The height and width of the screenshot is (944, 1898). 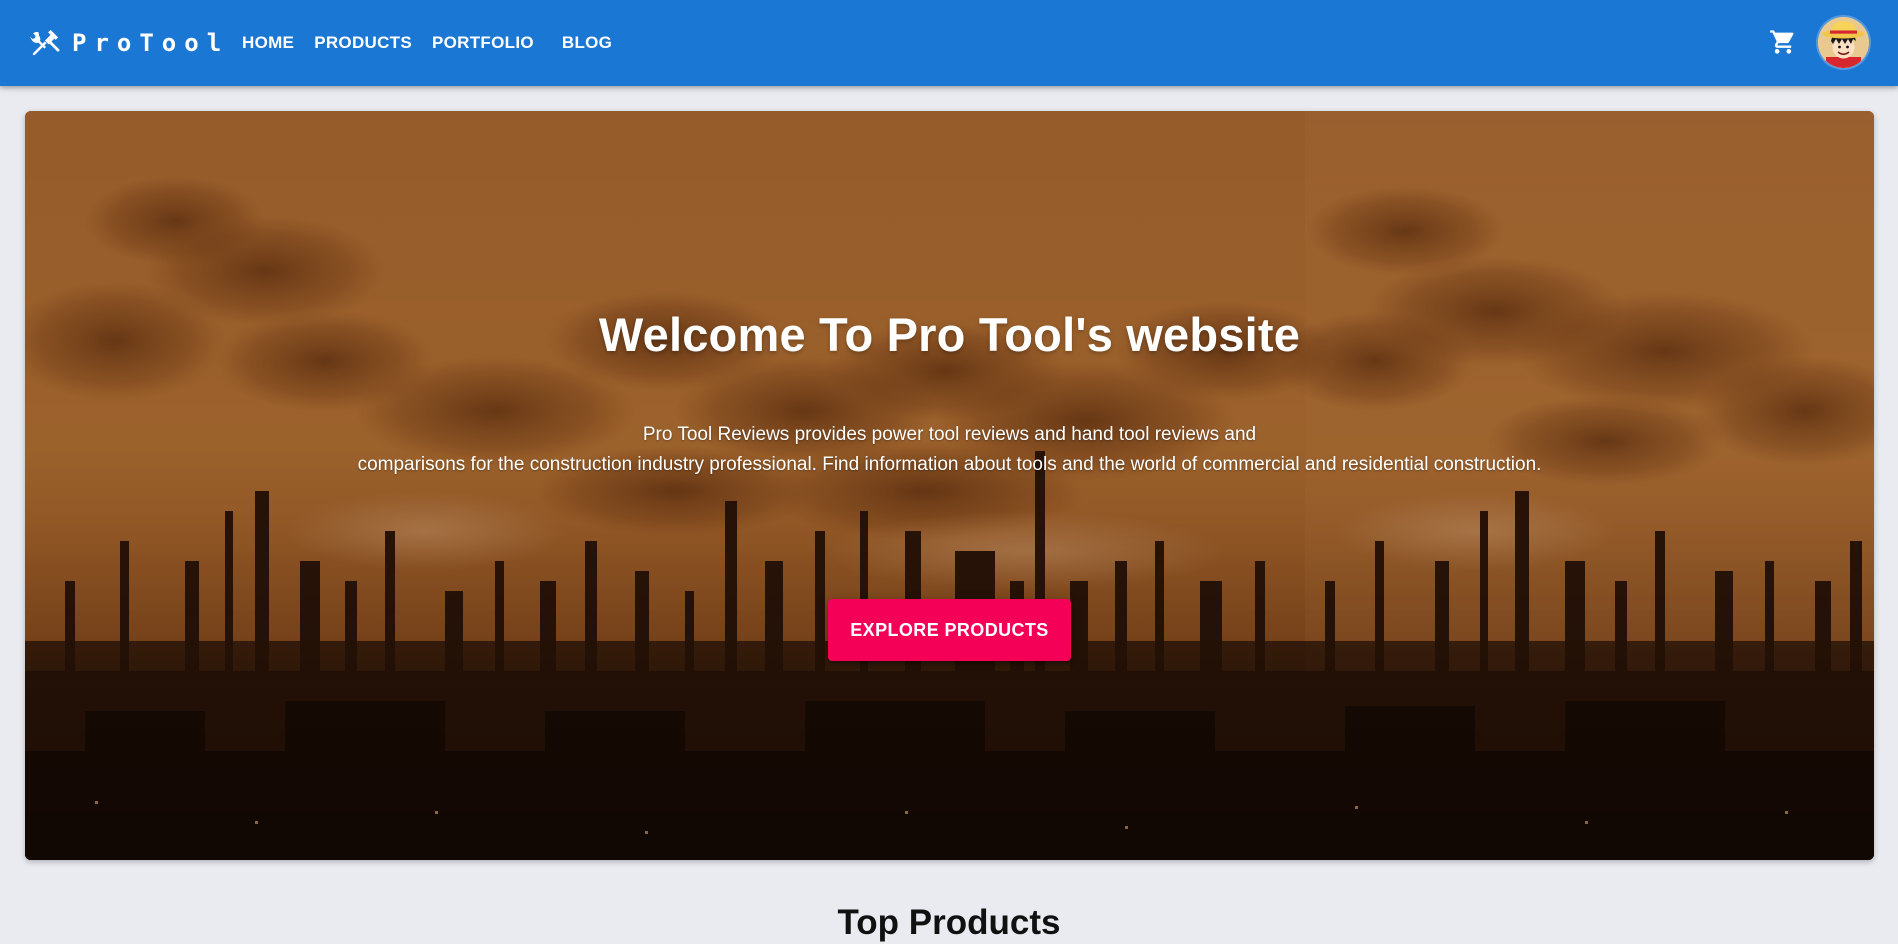 What do you see at coordinates (268, 43) in the screenshot?
I see `nav-home: HOME` at bounding box center [268, 43].